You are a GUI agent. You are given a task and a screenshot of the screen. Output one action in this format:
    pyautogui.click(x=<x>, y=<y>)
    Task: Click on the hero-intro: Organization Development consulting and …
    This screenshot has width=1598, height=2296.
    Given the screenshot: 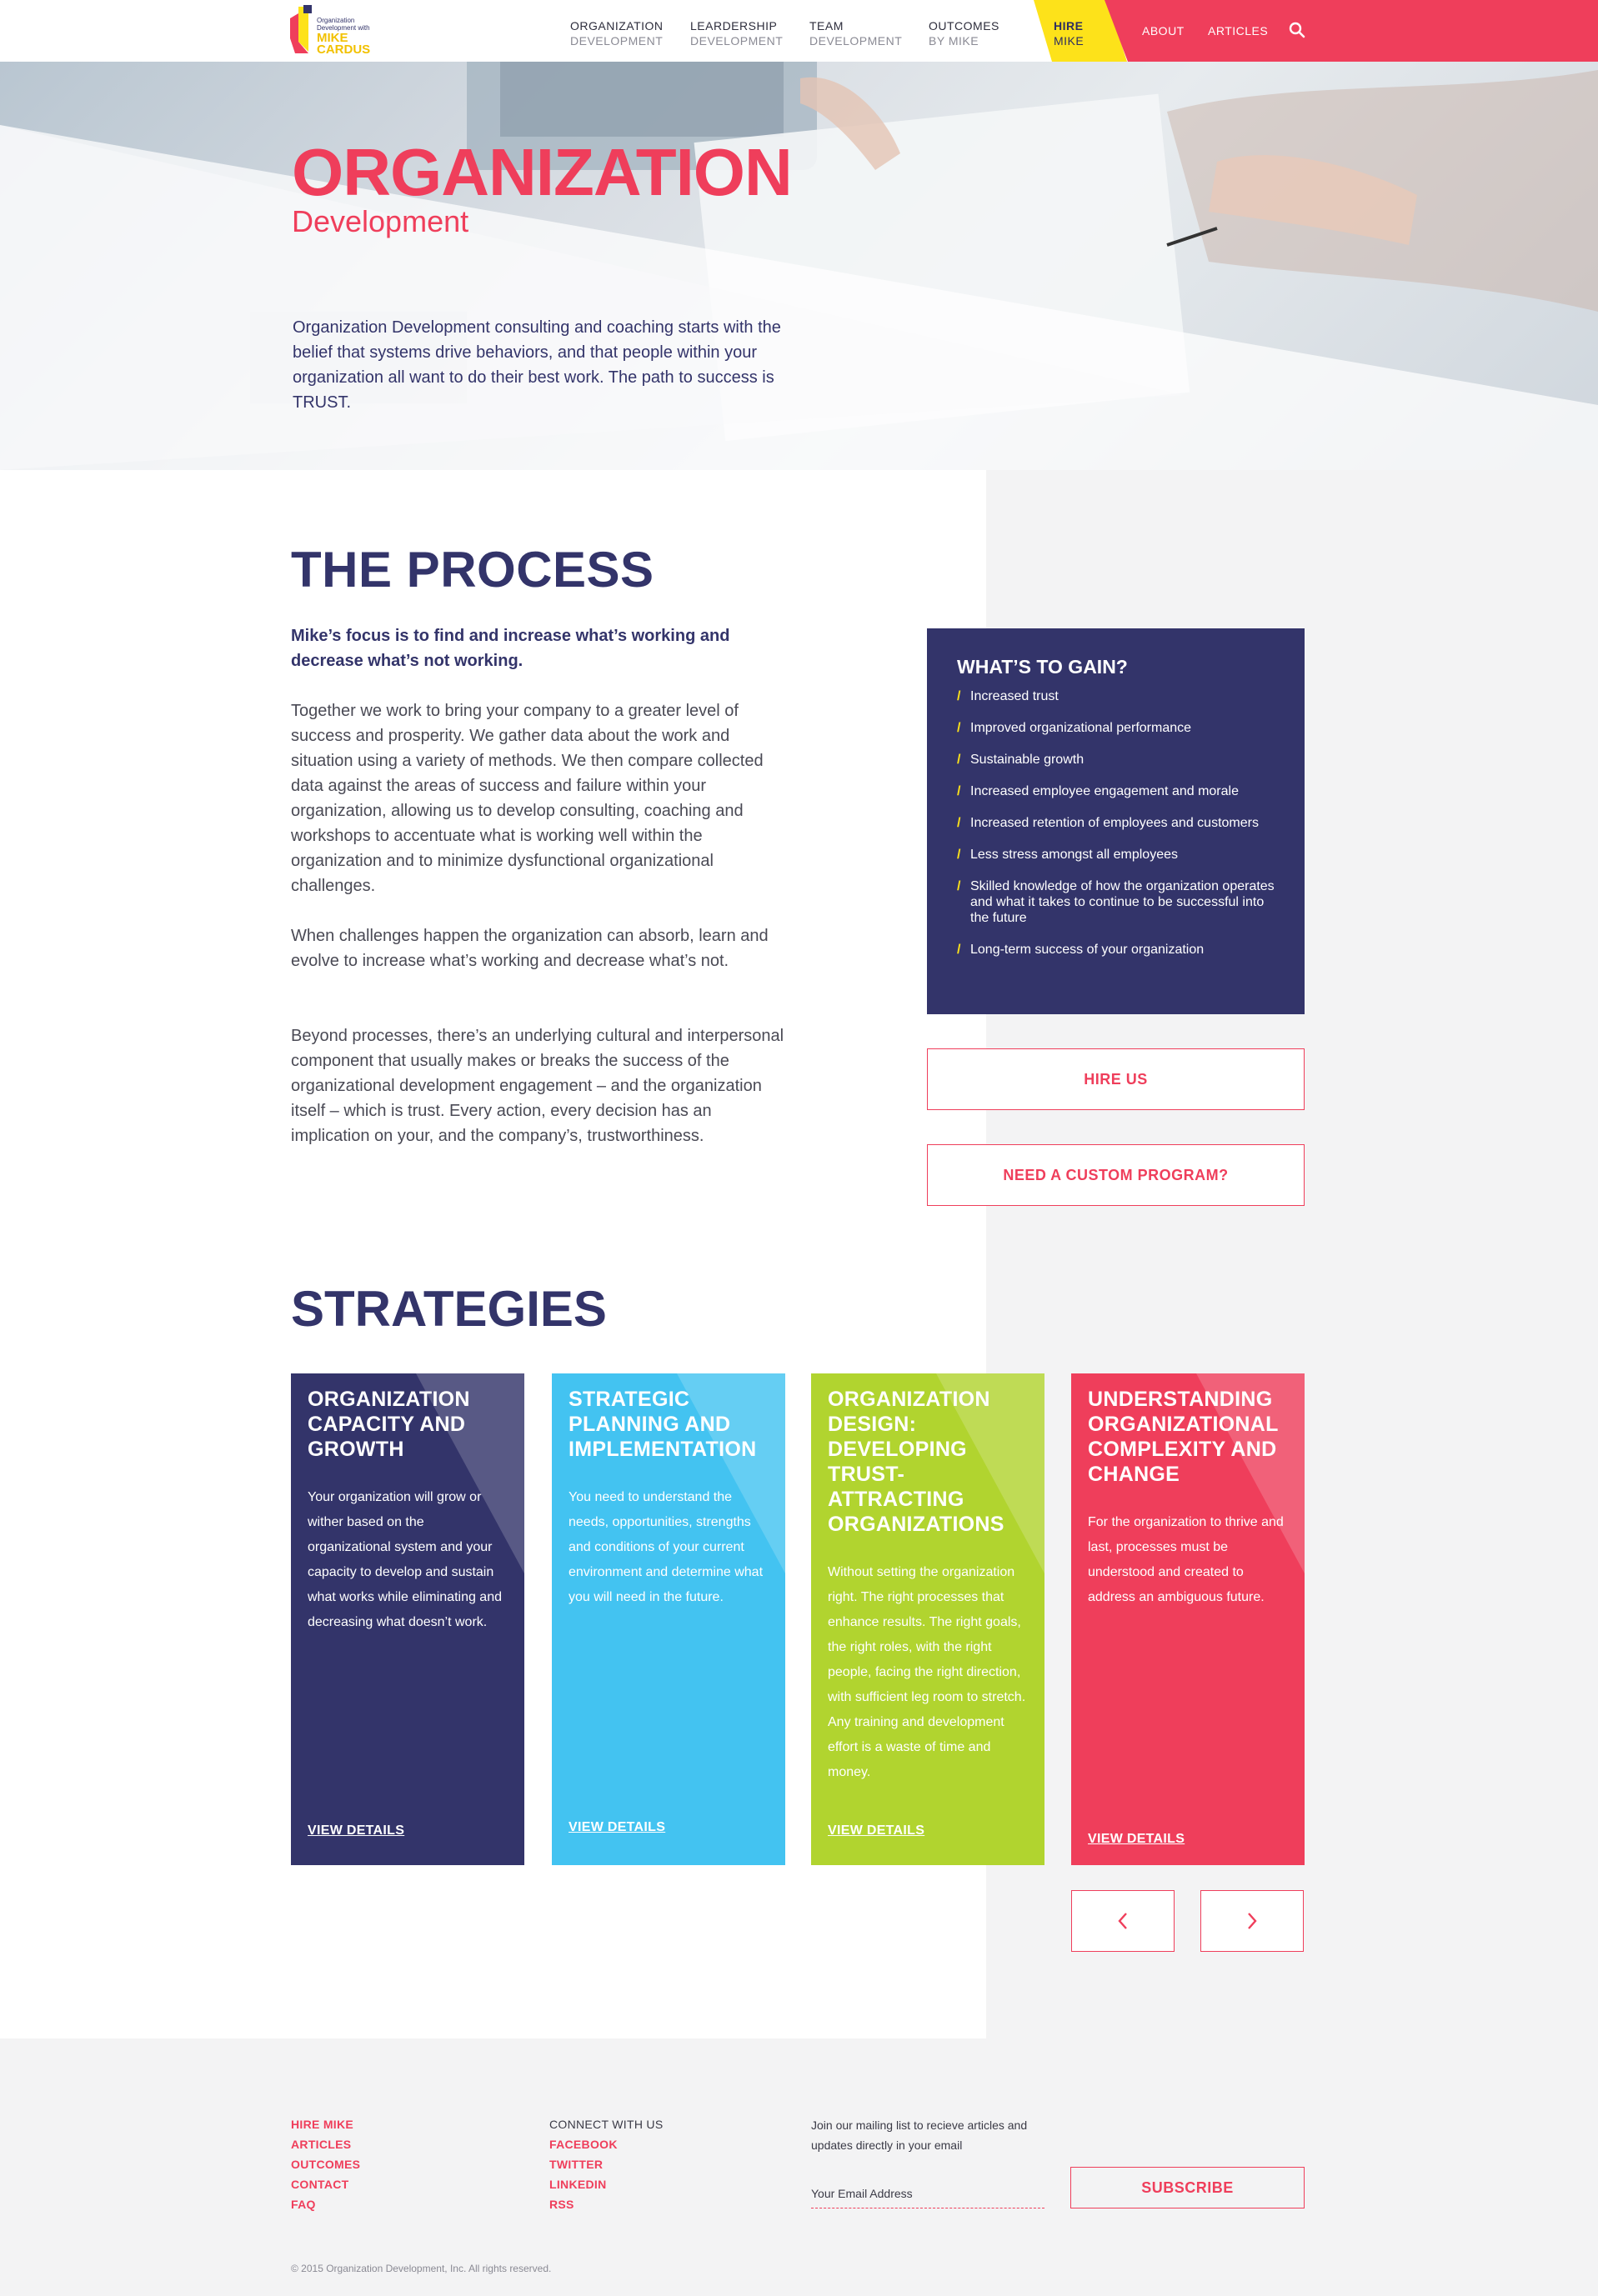 What is the action you would take?
    pyautogui.click(x=537, y=365)
    